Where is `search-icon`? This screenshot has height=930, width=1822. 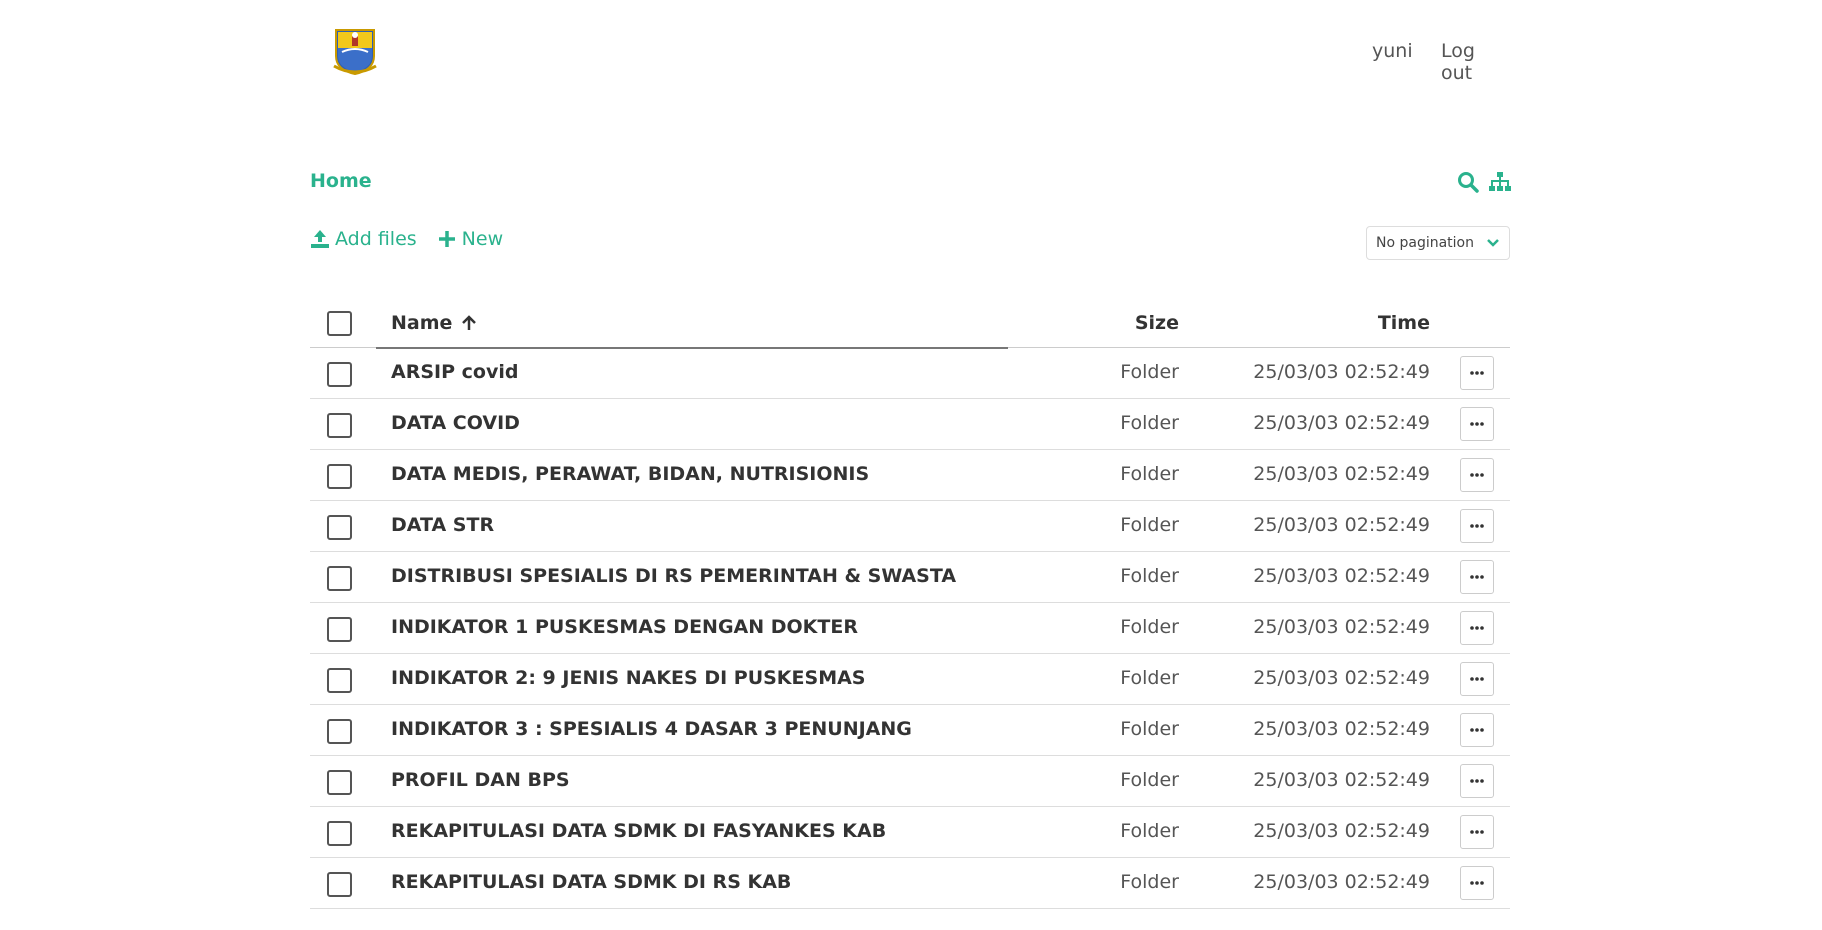 search-icon is located at coordinates (1468, 182).